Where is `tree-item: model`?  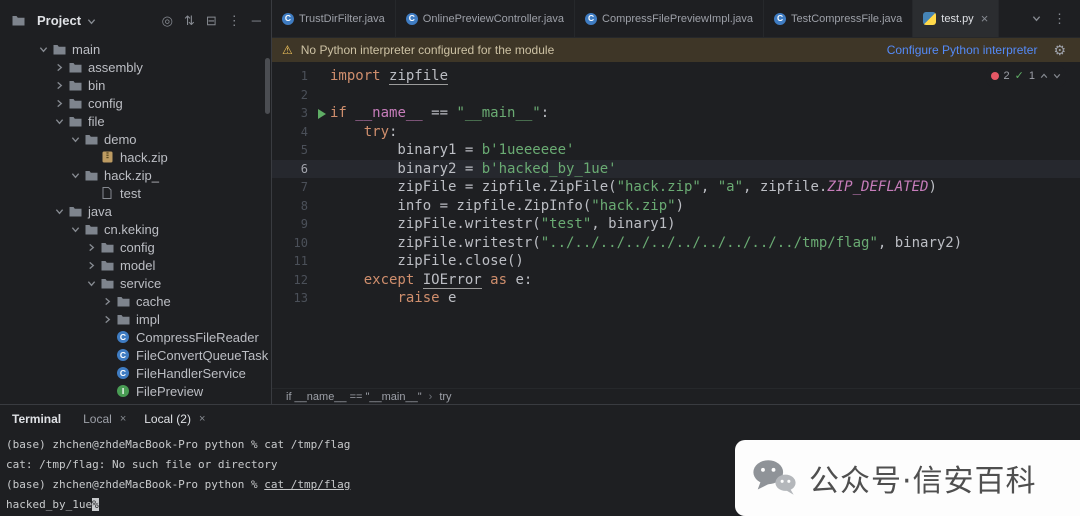
tree-item: model is located at coordinates (135, 265).